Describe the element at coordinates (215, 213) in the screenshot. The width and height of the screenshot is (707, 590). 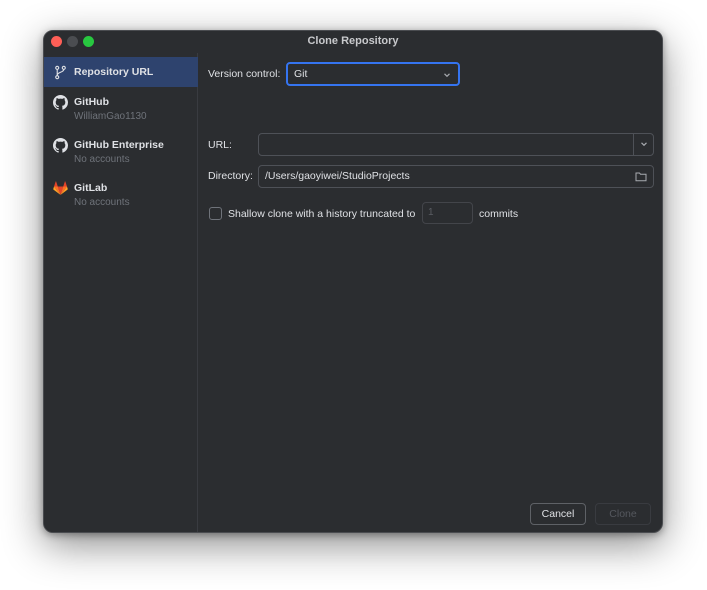
I see `shallow-clone-checkbox` at that location.